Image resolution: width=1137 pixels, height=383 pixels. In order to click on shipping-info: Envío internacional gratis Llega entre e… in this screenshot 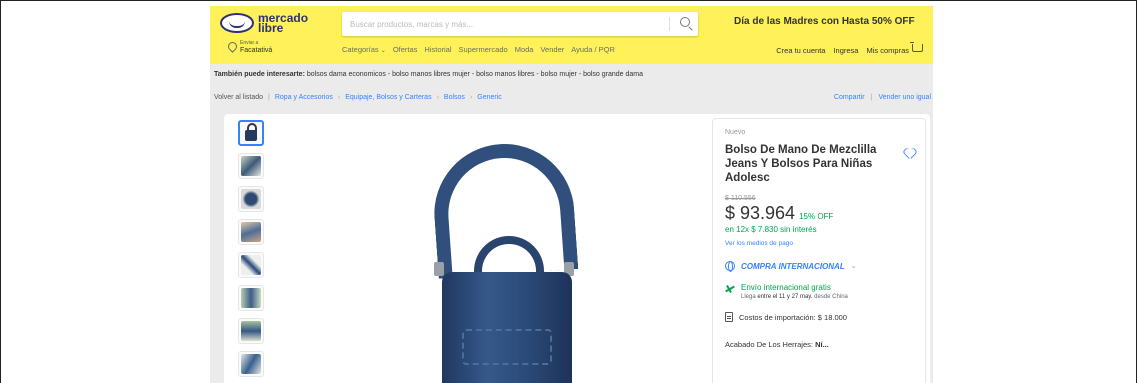, I will do `click(819, 291)`.